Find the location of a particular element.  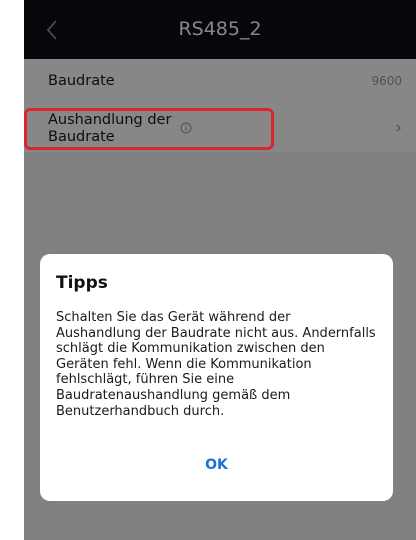

ok-button: OK is located at coordinates (216, 465).